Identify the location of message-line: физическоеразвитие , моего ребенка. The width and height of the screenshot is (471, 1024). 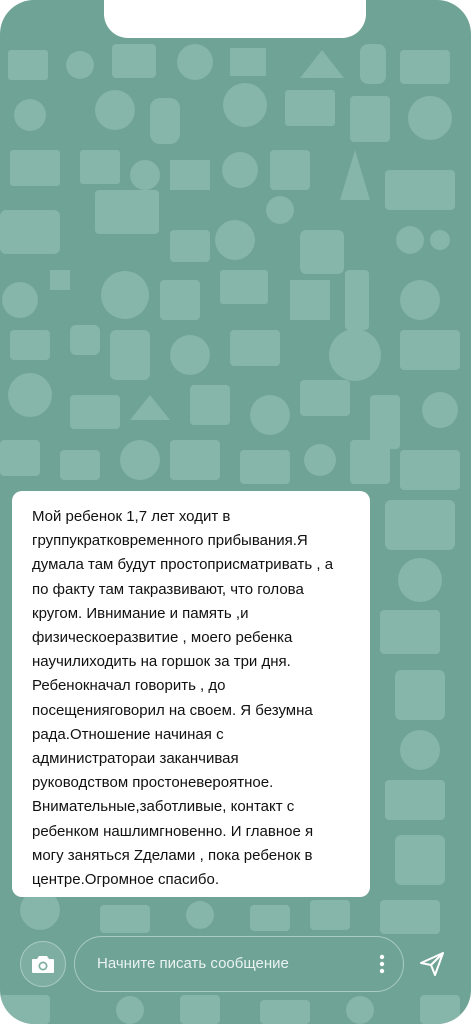
(162, 638).